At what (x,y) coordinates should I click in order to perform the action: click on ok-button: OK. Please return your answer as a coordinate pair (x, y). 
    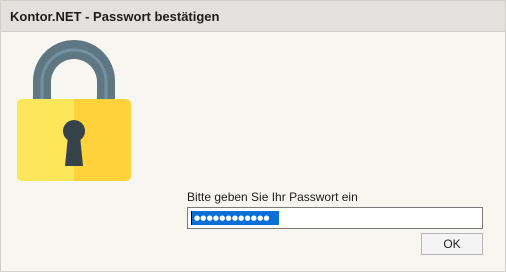
    Looking at the image, I should click on (452, 244).